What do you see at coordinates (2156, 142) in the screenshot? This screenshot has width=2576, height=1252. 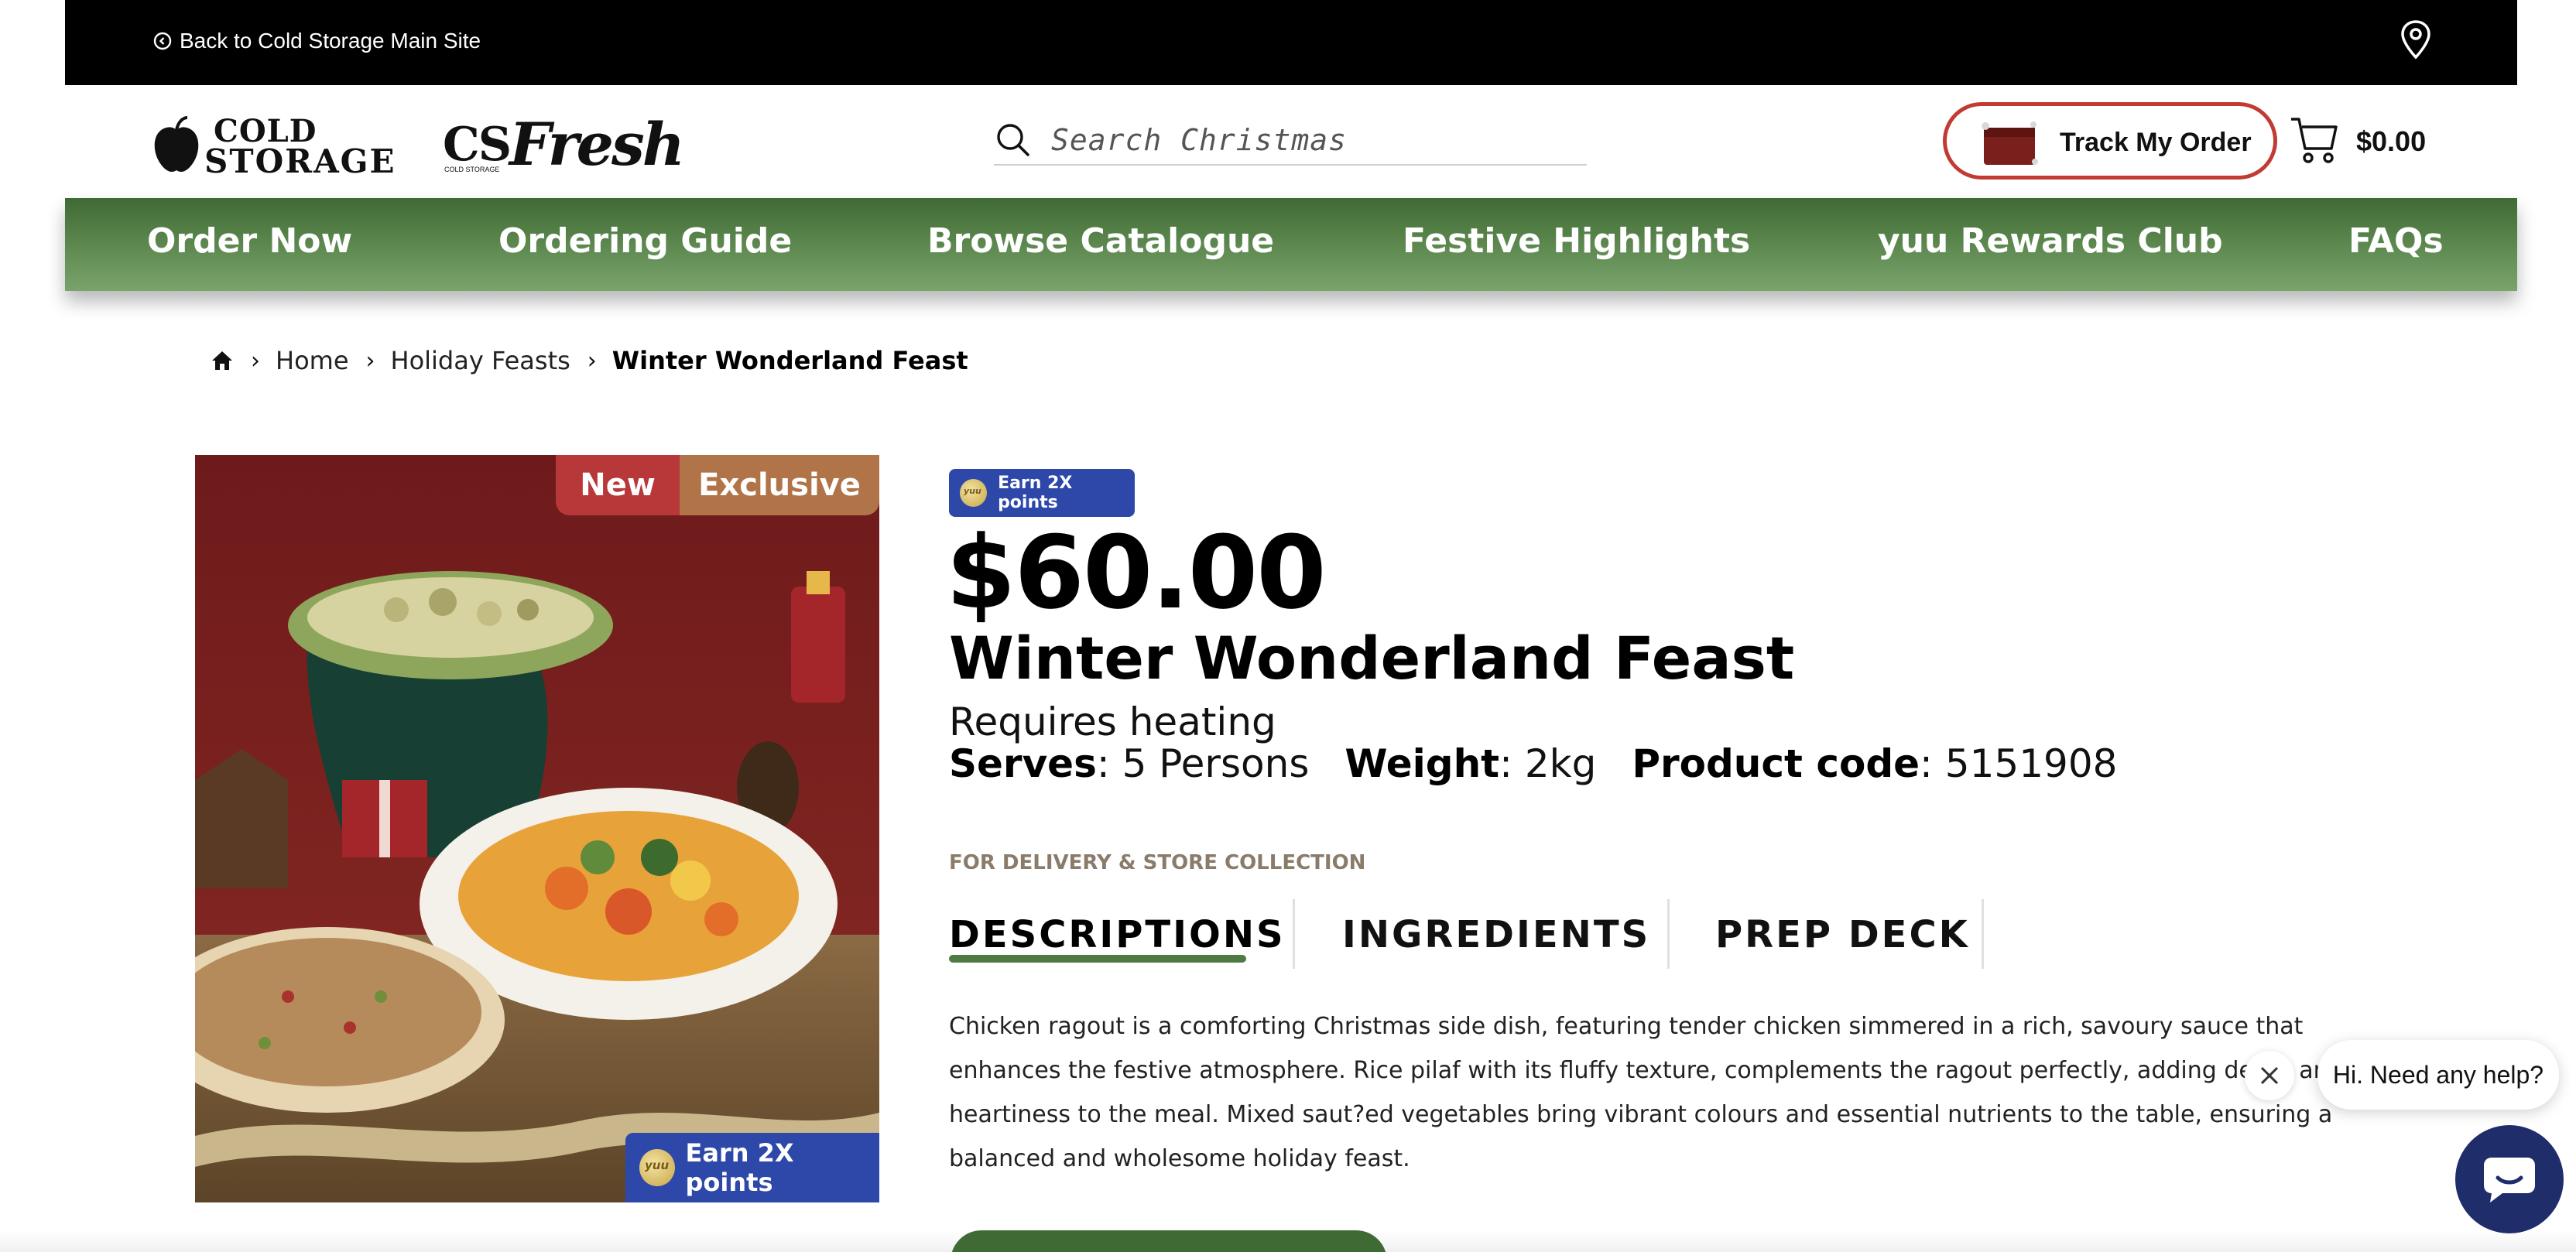 I see `track-my-order-label: Track My Order` at bounding box center [2156, 142].